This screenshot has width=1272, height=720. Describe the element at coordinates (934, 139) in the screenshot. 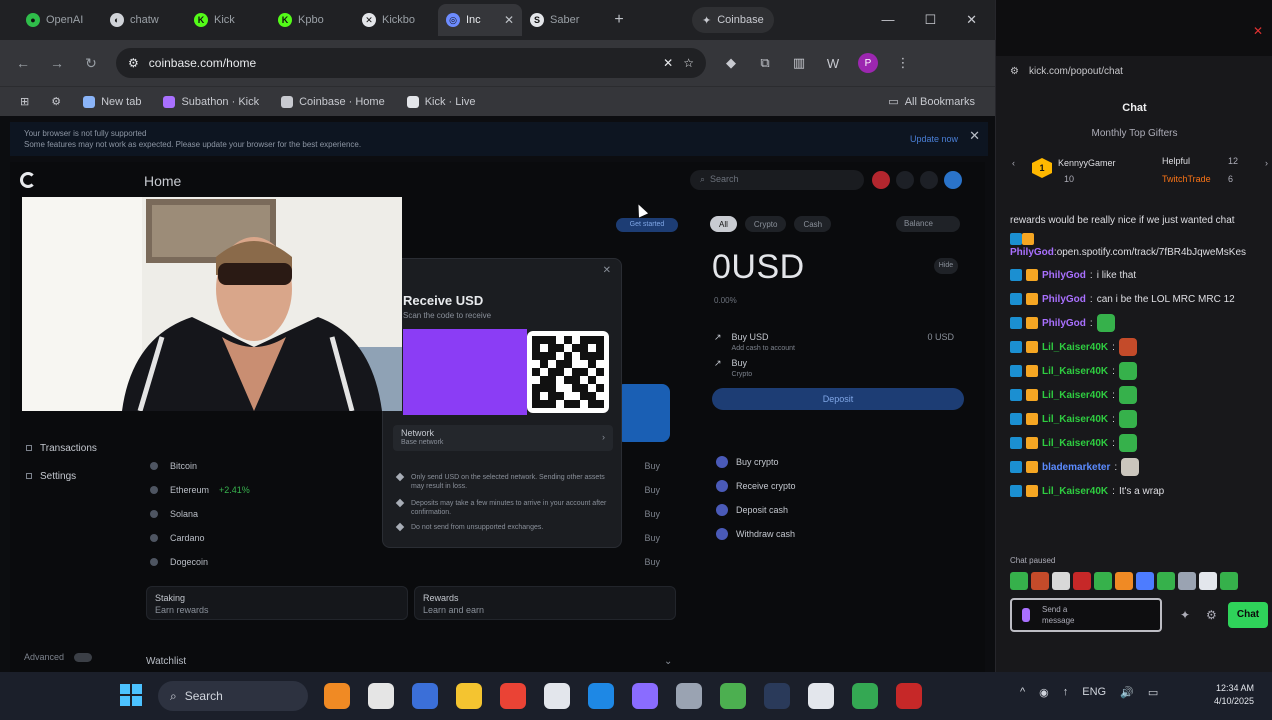

I see `banner-update-link: Update now` at that location.